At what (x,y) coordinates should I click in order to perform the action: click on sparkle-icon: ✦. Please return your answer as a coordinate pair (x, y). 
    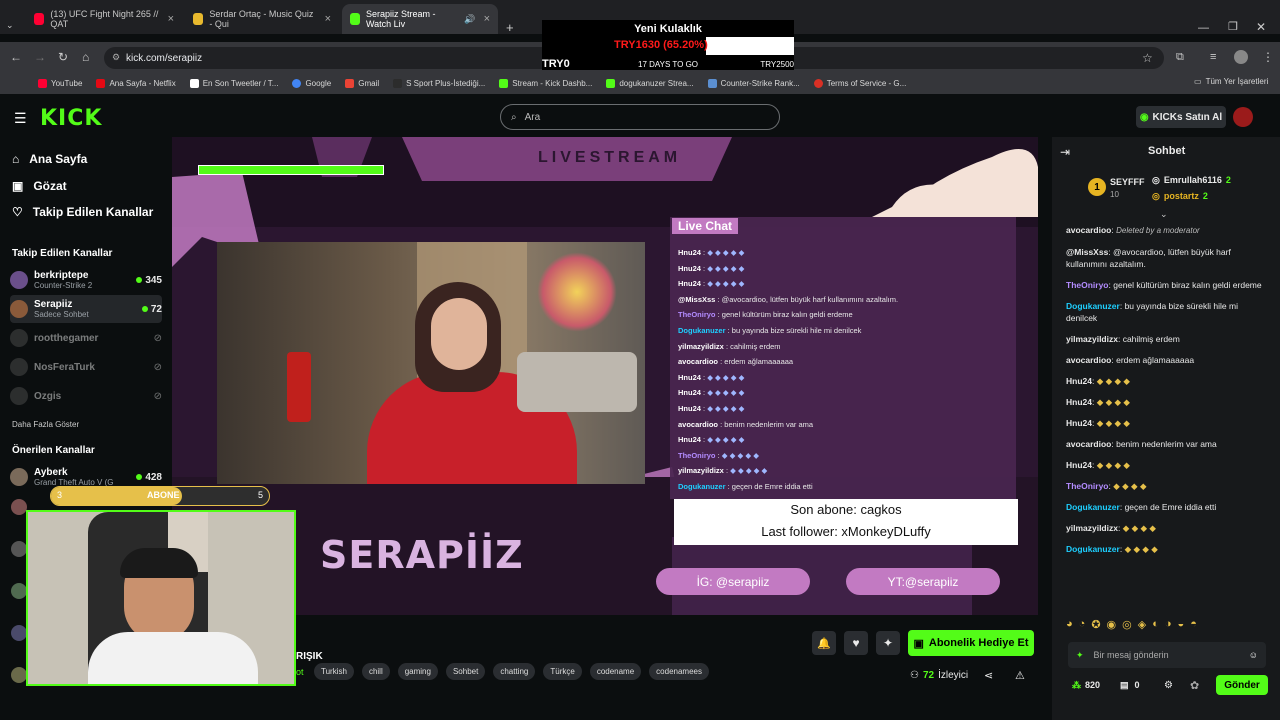
    Looking at the image, I should click on (888, 643).